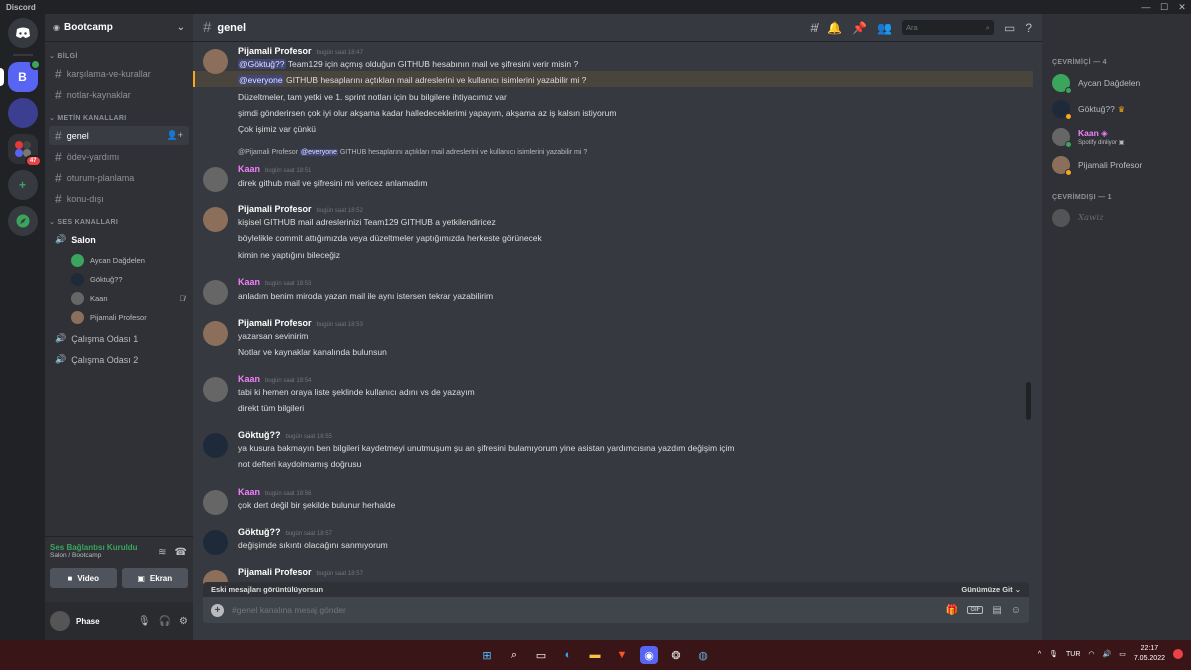 The width and height of the screenshot is (1191, 670). Describe the element at coordinates (975, 610) in the screenshot. I see `gif-button: GIF` at that location.